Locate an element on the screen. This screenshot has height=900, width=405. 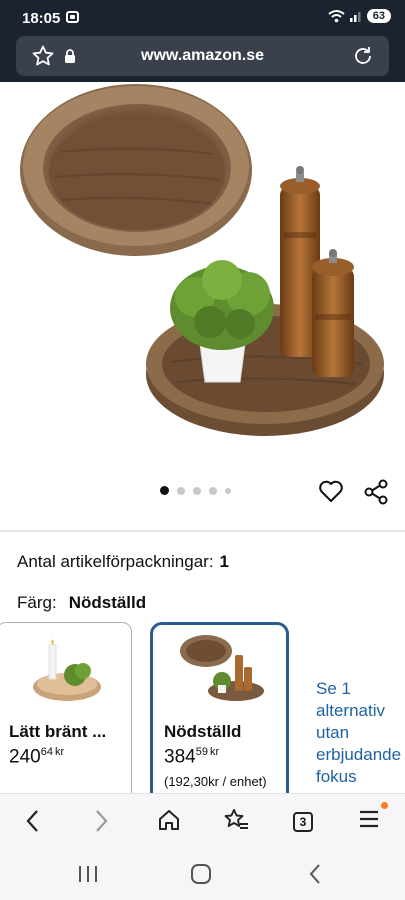
quantity-row: Antal artikelförpackningar: 1 is located at coordinates (123, 562).